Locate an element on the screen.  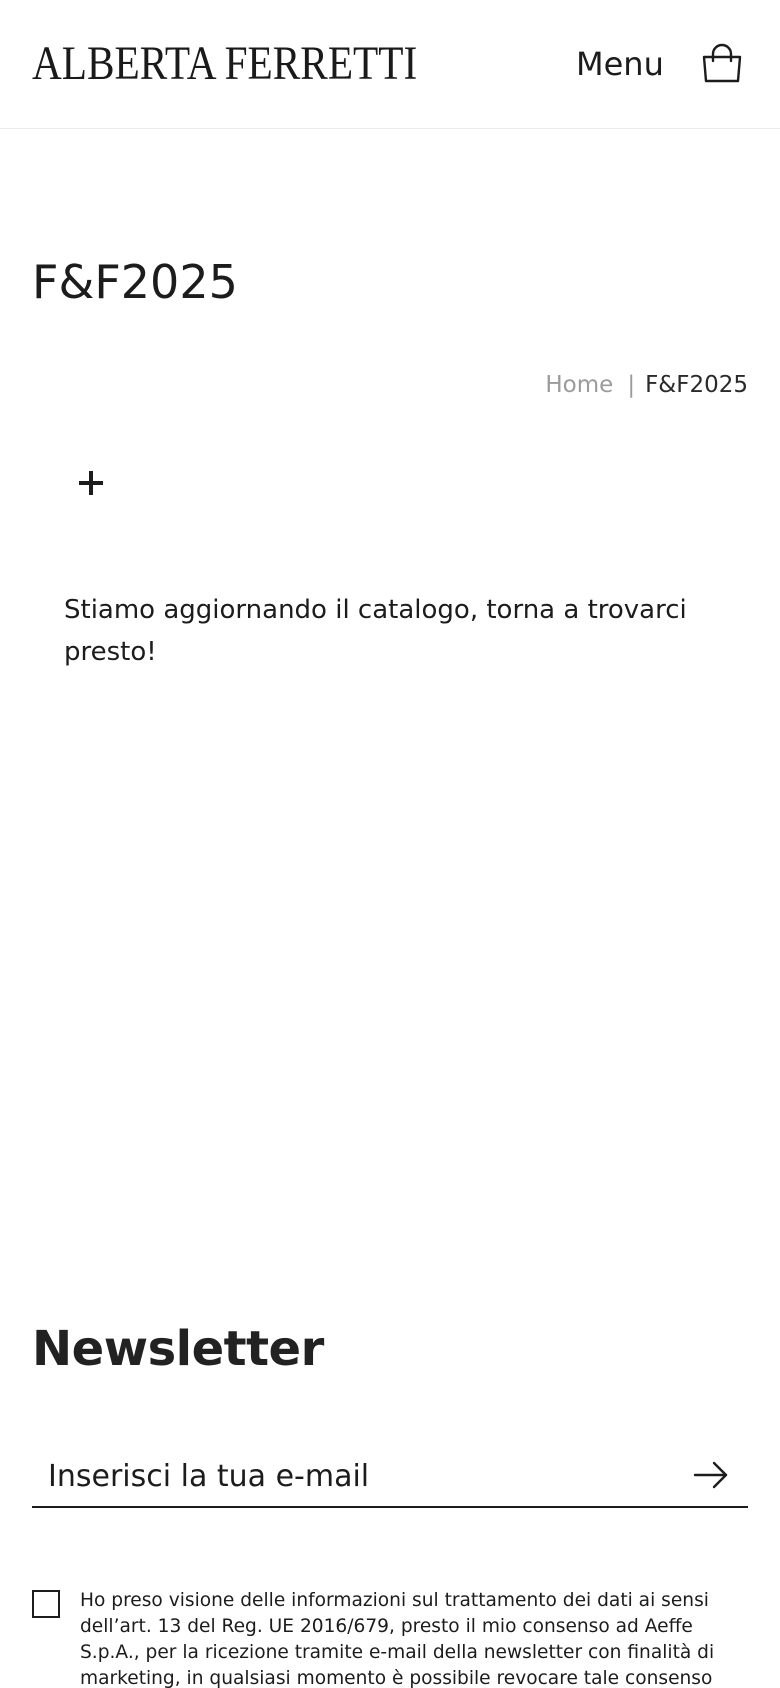
breadcrumb-home-link: Home is located at coordinates (579, 385).